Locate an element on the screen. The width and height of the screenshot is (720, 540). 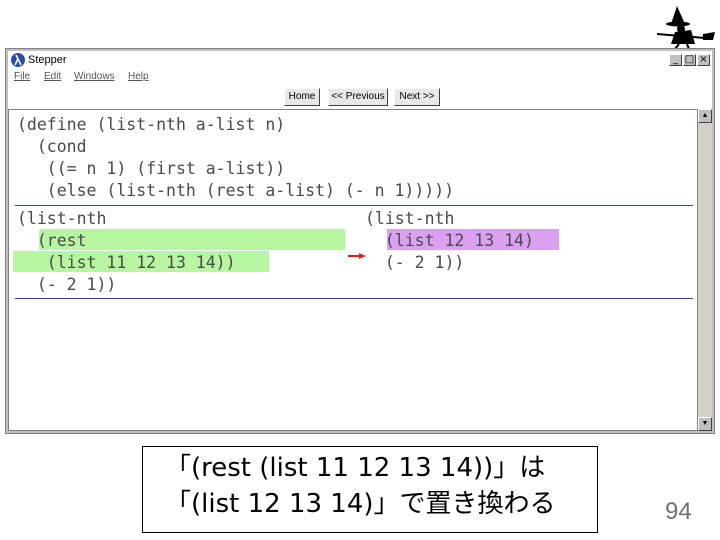
before-line: (list 11 12 13 14)) is located at coordinates (126, 262).